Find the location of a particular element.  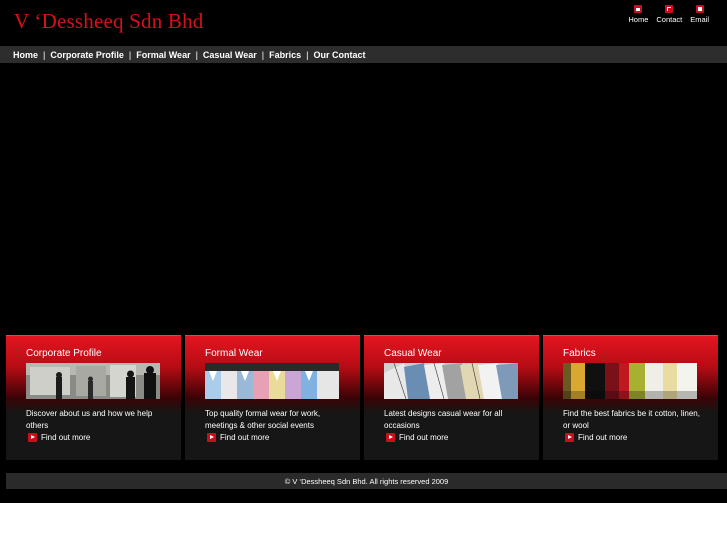

formal-shirts-photo is located at coordinates (272, 381).